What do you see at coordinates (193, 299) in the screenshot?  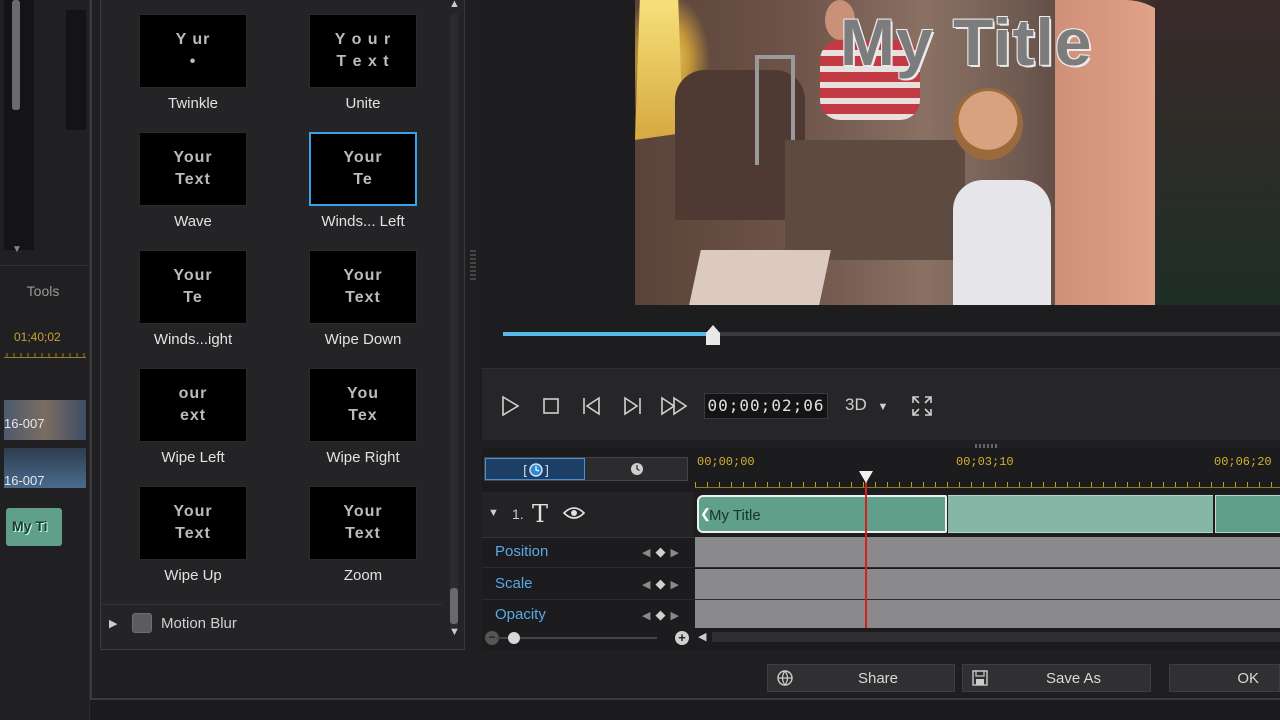 I see `effect-tile: Your Te Winds...ight` at bounding box center [193, 299].